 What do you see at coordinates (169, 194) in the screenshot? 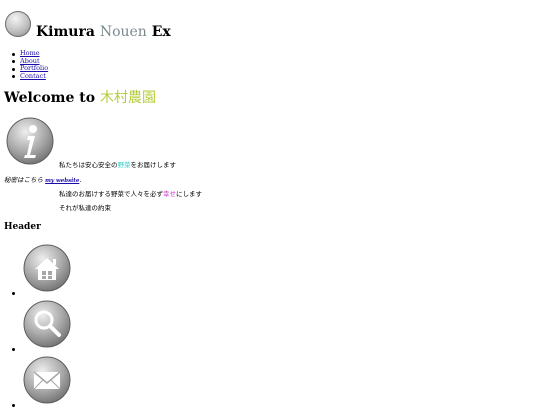
I see `promise-highlight-happiness: 幸せ` at bounding box center [169, 194].